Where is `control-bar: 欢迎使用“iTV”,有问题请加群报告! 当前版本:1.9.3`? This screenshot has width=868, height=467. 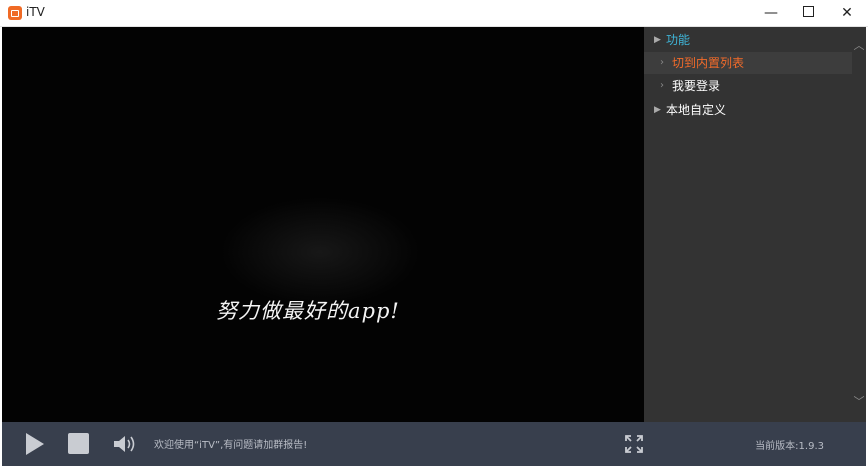 control-bar: 欢迎使用“iTV”,有问题请加群报告! 当前版本:1.9.3 is located at coordinates (434, 444).